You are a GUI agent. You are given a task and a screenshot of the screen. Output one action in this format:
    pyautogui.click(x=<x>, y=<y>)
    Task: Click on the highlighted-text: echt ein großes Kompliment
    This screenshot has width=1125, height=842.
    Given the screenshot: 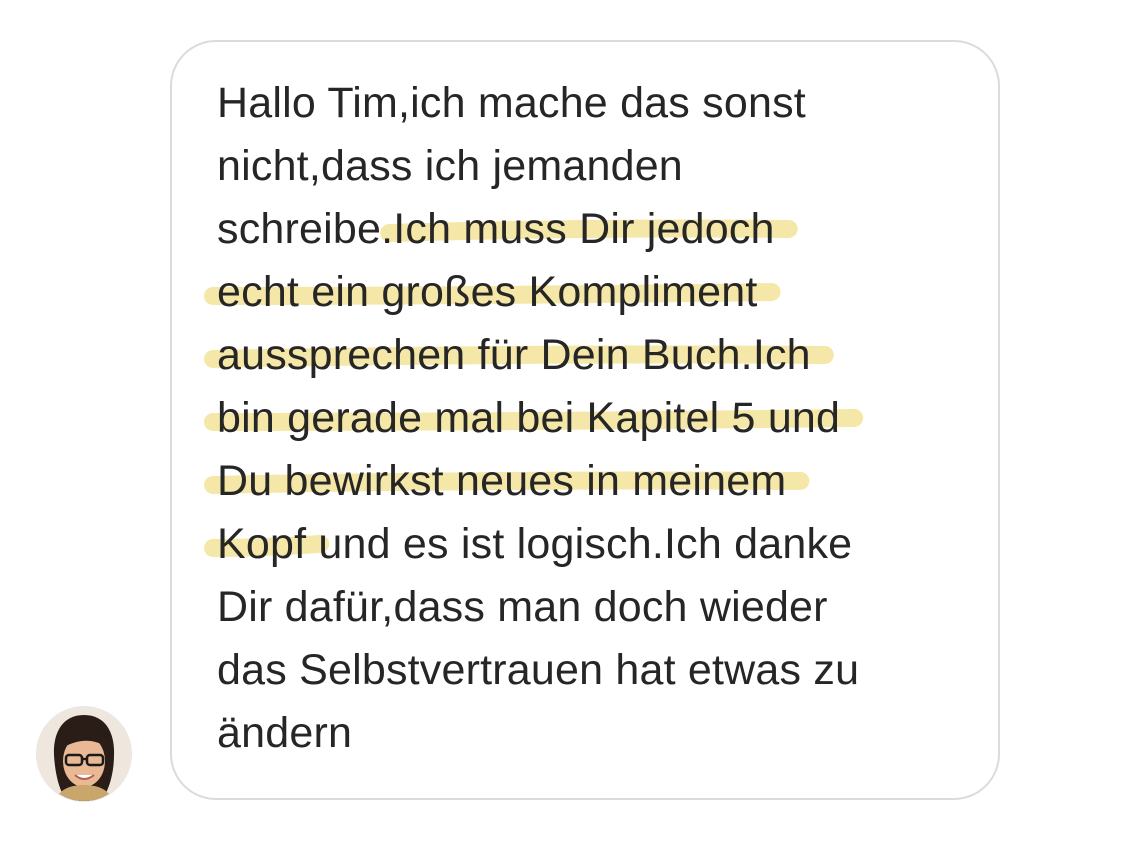 What is the action you would take?
    pyautogui.click(x=487, y=292)
    